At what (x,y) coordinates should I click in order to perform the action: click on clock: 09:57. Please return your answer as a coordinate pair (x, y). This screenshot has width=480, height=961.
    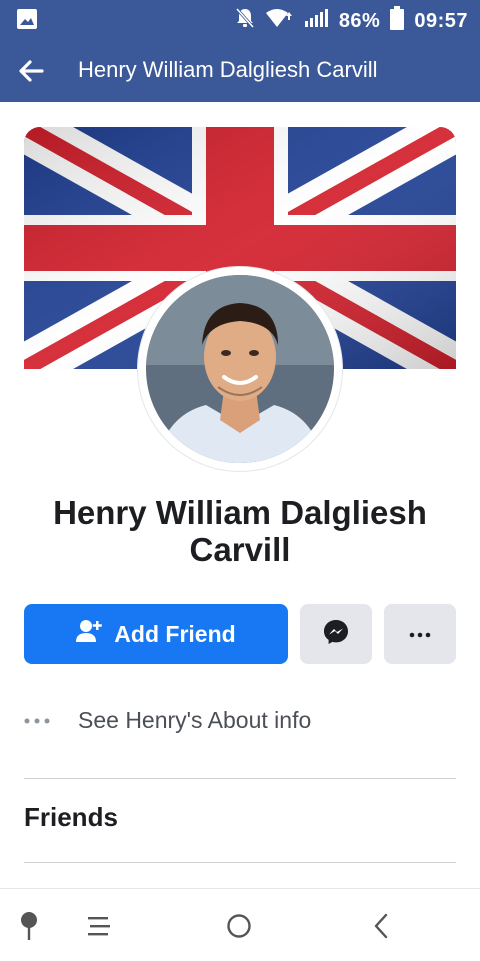
    Looking at the image, I should click on (441, 20).